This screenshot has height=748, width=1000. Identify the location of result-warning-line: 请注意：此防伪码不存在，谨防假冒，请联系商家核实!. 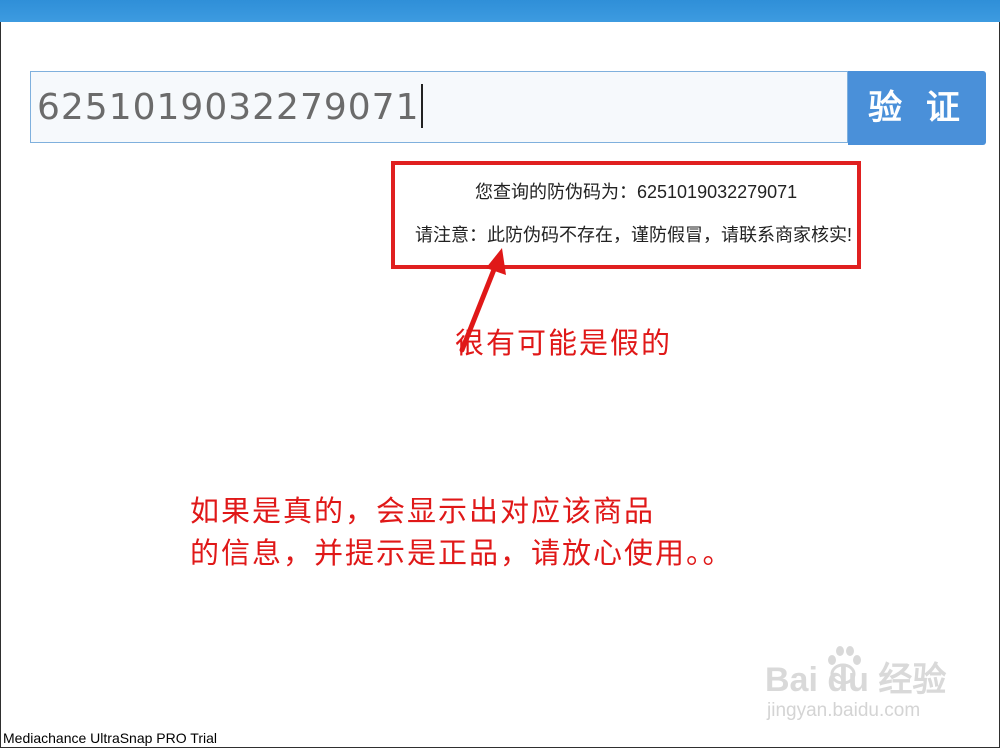
(633, 235).